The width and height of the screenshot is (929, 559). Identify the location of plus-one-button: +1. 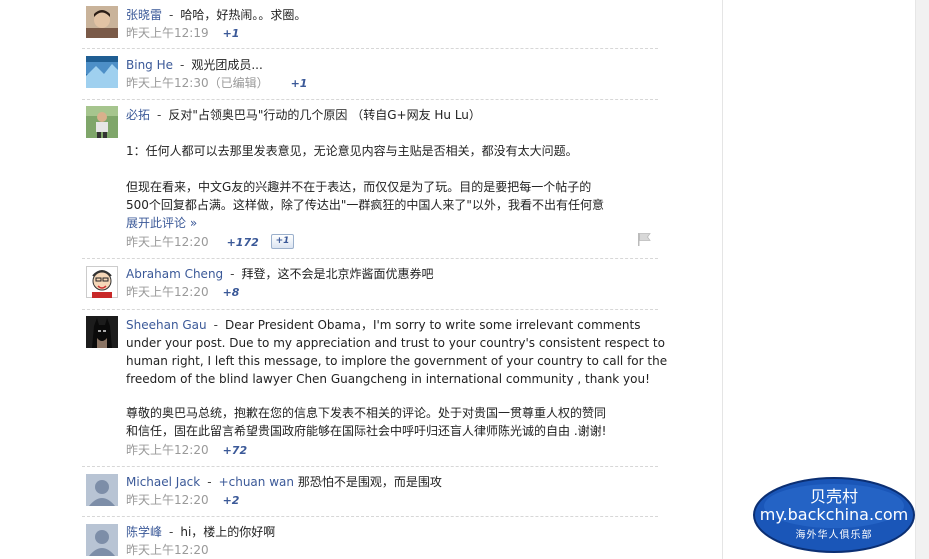
(282, 241).